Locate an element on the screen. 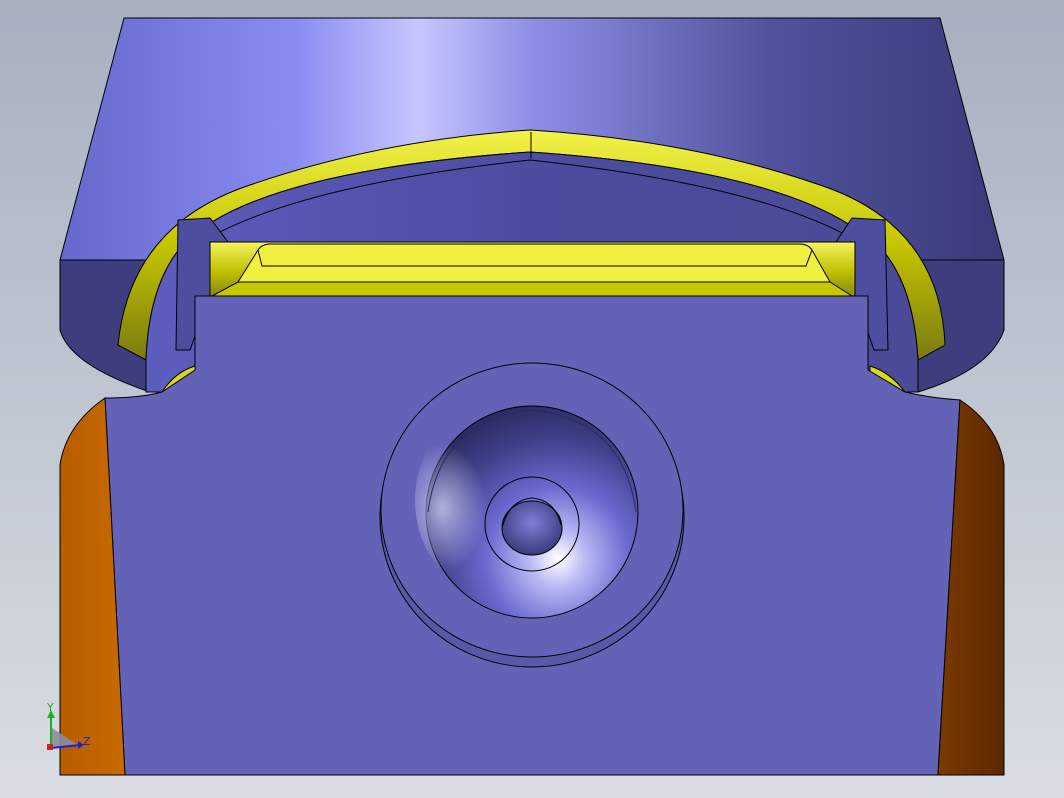  y-axis-label: Y is located at coordinates (50, 707).